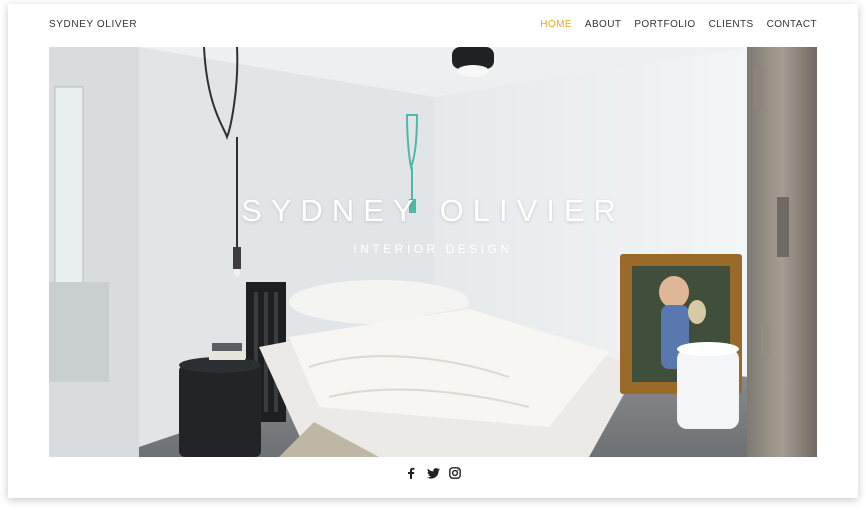  What do you see at coordinates (792, 24) in the screenshot?
I see `nav-contact: CONTACT` at bounding box center [792, 24].